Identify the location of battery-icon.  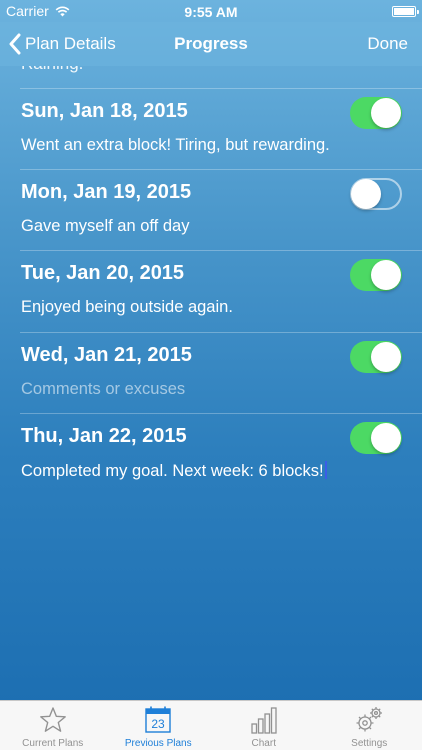
(405, 11).